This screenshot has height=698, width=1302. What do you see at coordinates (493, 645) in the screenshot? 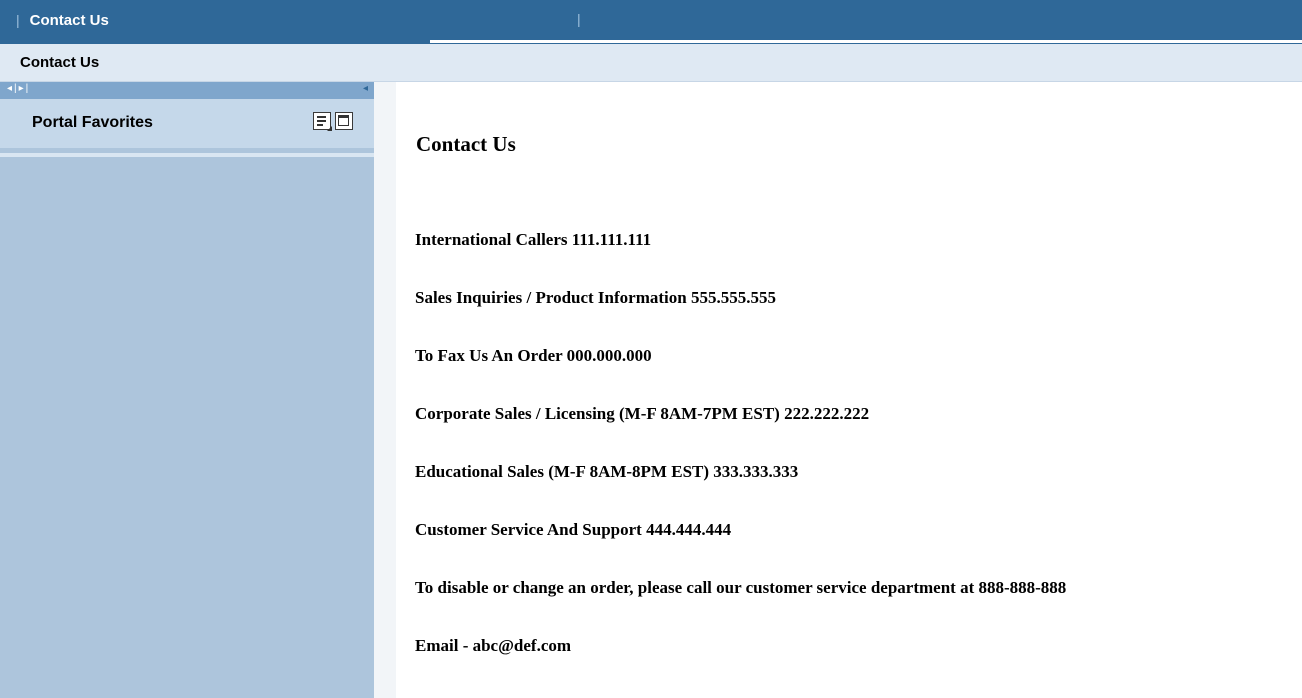
I see `contact-line-email: Email - abc@def.com` at bounding box center [493, 645].